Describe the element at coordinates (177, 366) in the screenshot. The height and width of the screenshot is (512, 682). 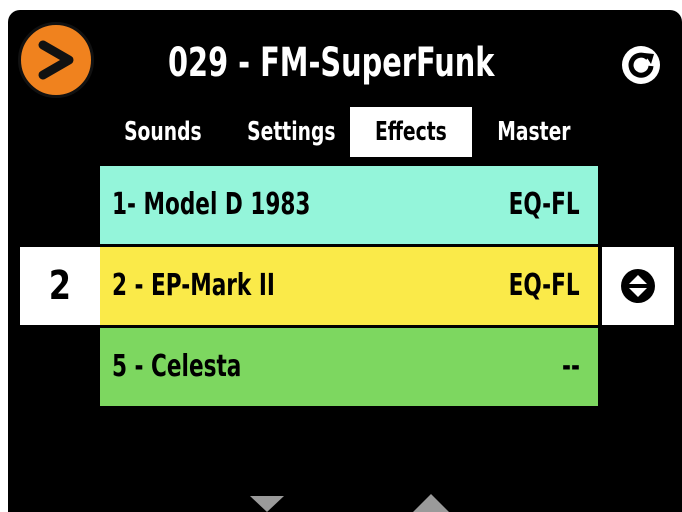
I see `row-name: 5 - Celesta` at that location.